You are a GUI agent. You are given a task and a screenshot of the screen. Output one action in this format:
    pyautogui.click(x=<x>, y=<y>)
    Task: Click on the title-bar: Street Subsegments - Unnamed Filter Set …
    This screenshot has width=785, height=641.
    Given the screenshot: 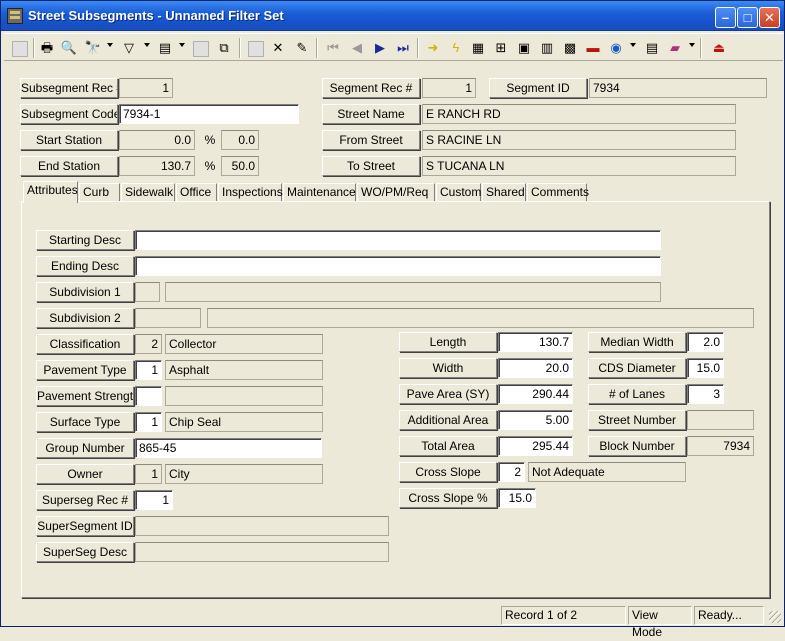 What is the action you would take?
    pyautogui.click(x=392, y=16)
    